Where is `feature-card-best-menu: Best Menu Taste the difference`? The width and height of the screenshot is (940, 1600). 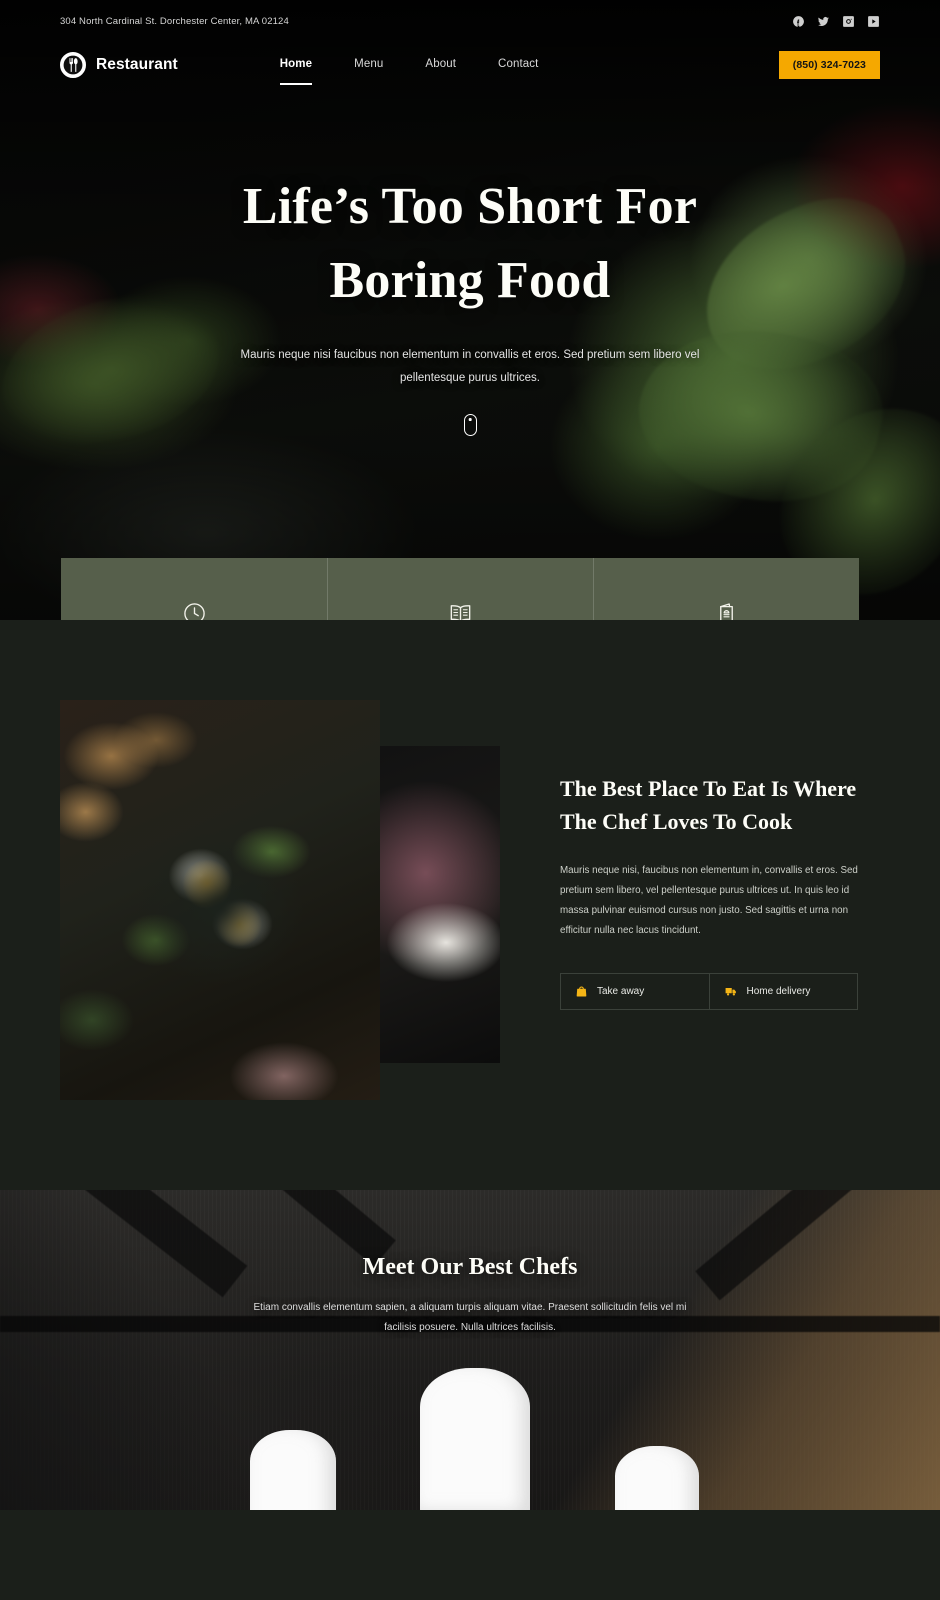
feature-card-best-menu: Best Menu Taste the difference is located at coordinates (726, 589).